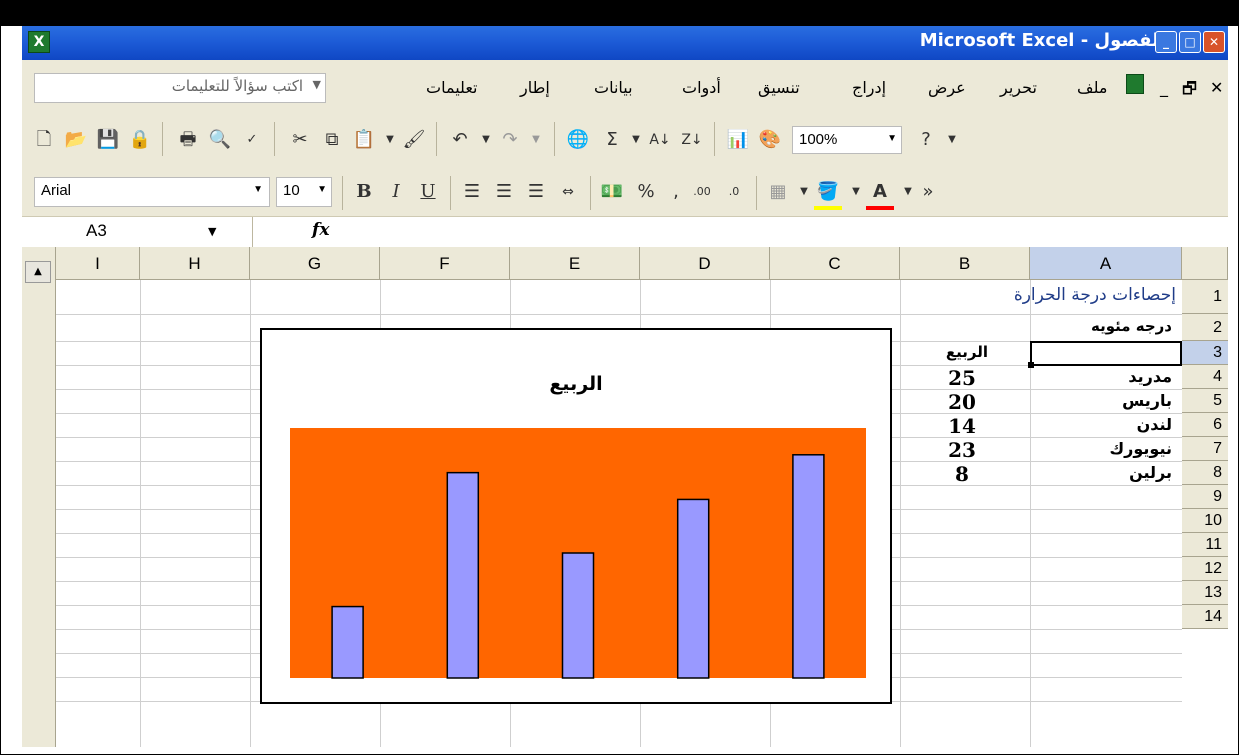 The width and height of the screenshot is (1239, 755). I want to click on column-header-a: A, so click(1106, 263).